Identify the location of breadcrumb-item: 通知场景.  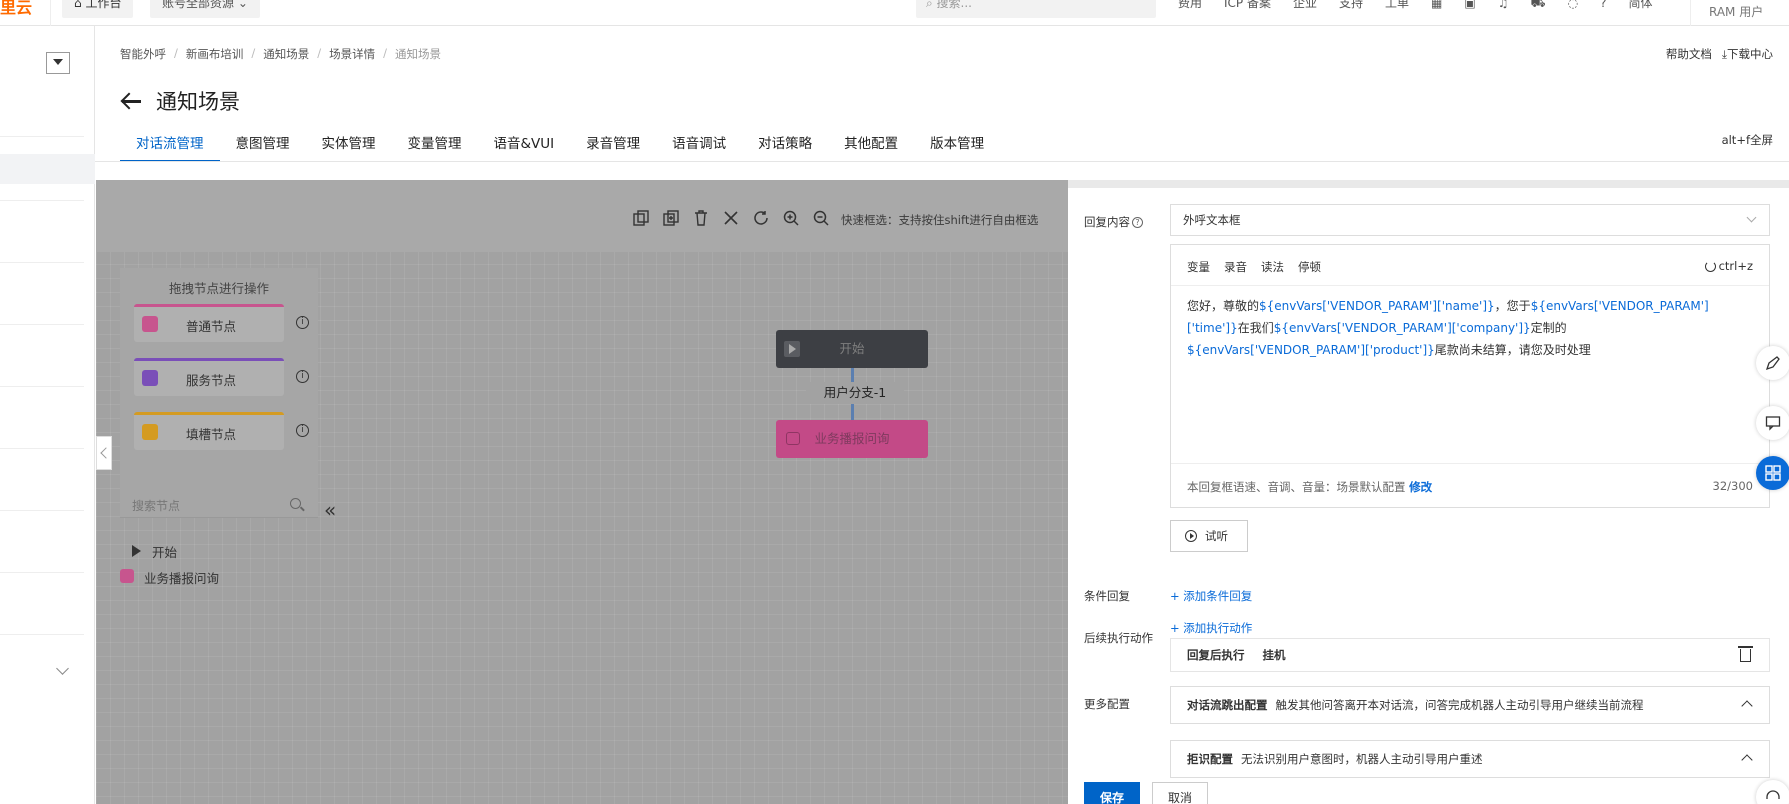
(286, 54).